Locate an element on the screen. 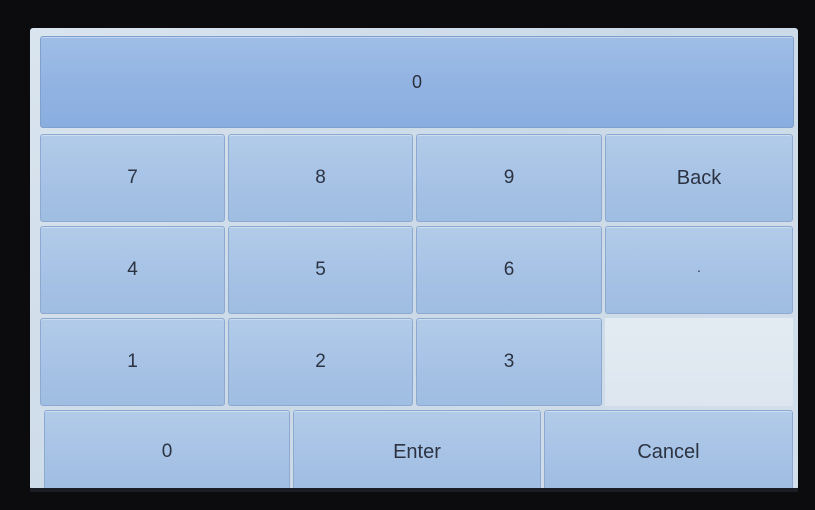 The height and width of the screenshot is (510, 815). back-button-label: Back is located at coordinates (699, 177).